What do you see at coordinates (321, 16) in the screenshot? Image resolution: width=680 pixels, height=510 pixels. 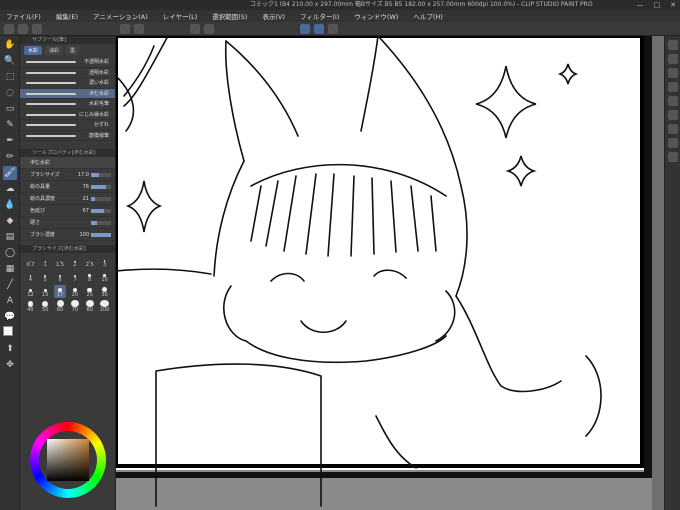 I see `menu-filter: フィルター(I)` at bounding box center [321, 16].